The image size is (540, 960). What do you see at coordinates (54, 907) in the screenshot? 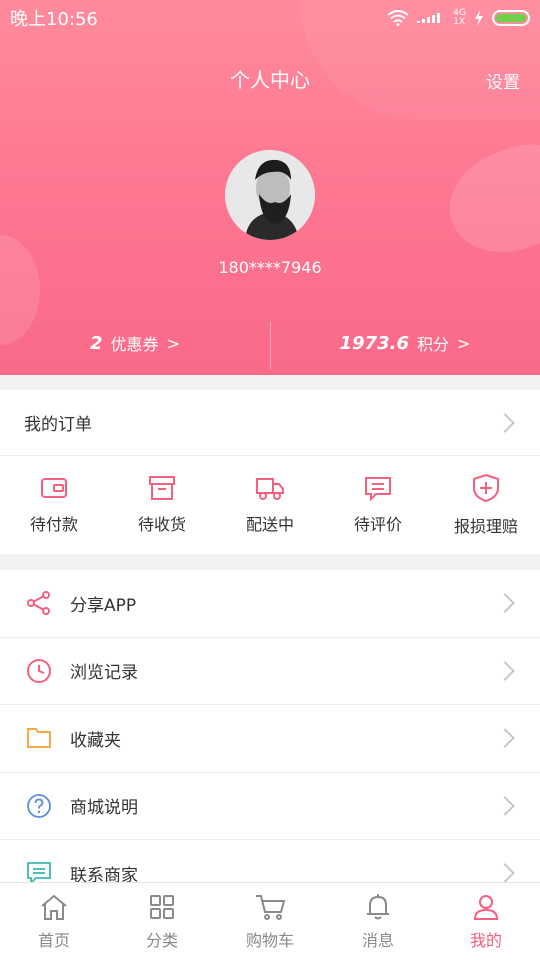
I see `home-icon` at bounding box center [54, 907].